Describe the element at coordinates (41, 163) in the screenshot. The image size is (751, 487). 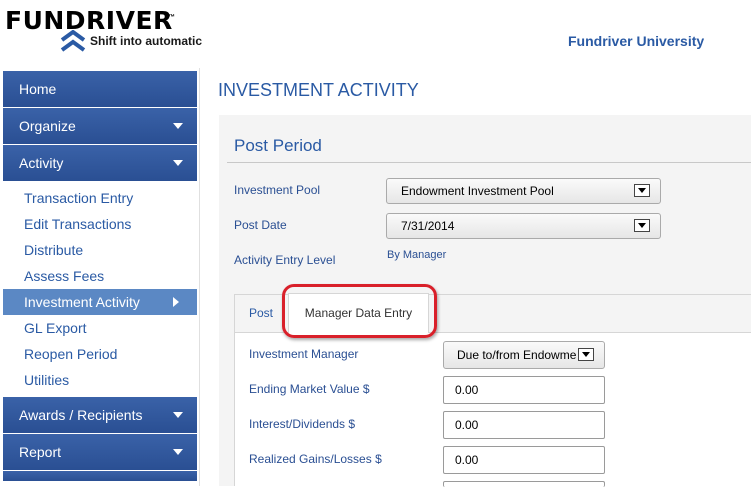
I see `nav-activity-label: Activity` at that location.